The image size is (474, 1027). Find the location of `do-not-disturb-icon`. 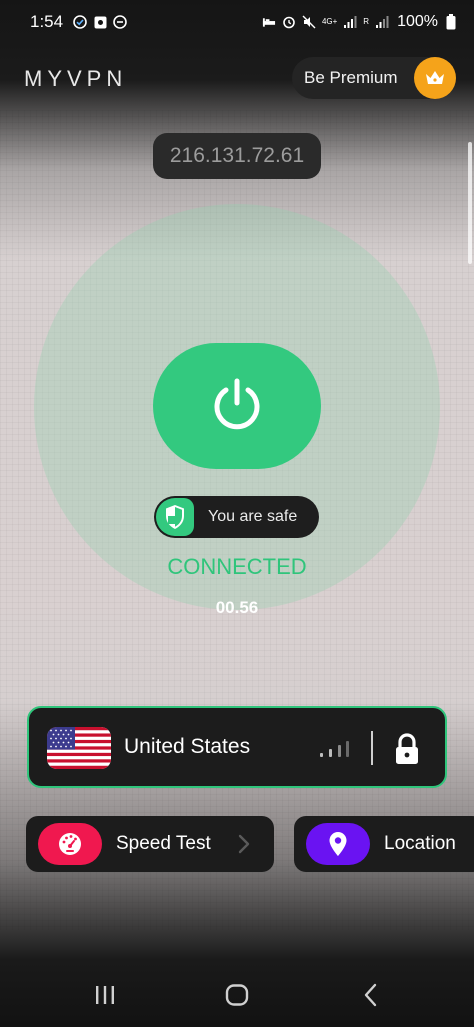

do-not-disturb-icon is located at coordinates (120, 22).